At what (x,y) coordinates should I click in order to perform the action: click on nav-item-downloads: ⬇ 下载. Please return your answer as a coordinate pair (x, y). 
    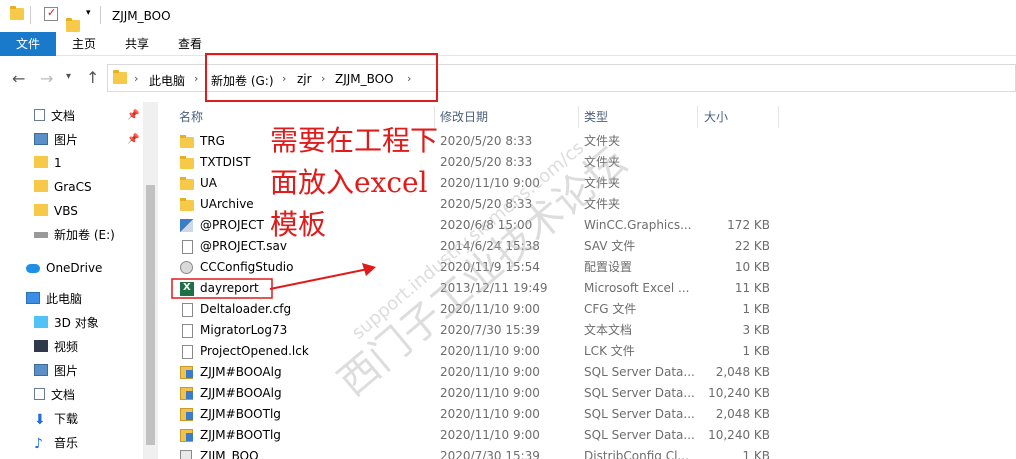
    Looking at the image, I should click on (56, 419).